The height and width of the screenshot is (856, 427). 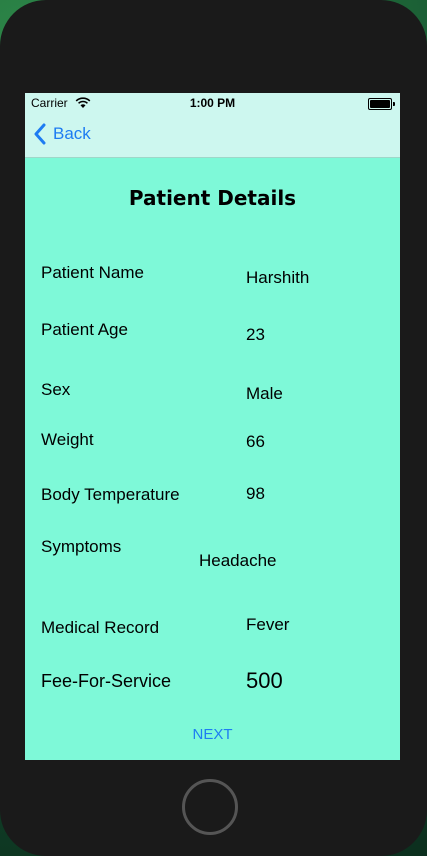 I want to click on patient-name-label: Patient Name, so click(x=92, y=272).